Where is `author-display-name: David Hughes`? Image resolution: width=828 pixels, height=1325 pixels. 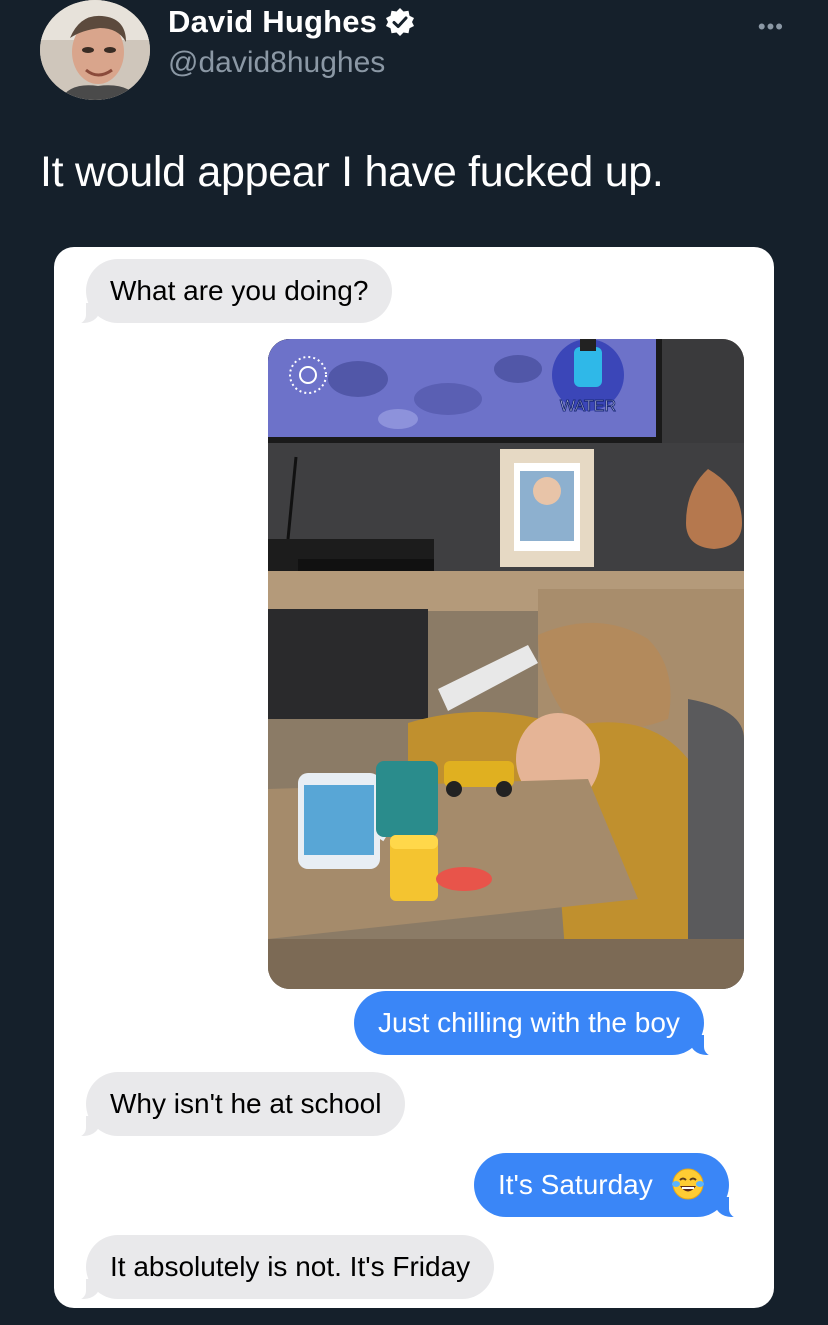
author-display-name: David Hughes is located at coordinates (272, 22).